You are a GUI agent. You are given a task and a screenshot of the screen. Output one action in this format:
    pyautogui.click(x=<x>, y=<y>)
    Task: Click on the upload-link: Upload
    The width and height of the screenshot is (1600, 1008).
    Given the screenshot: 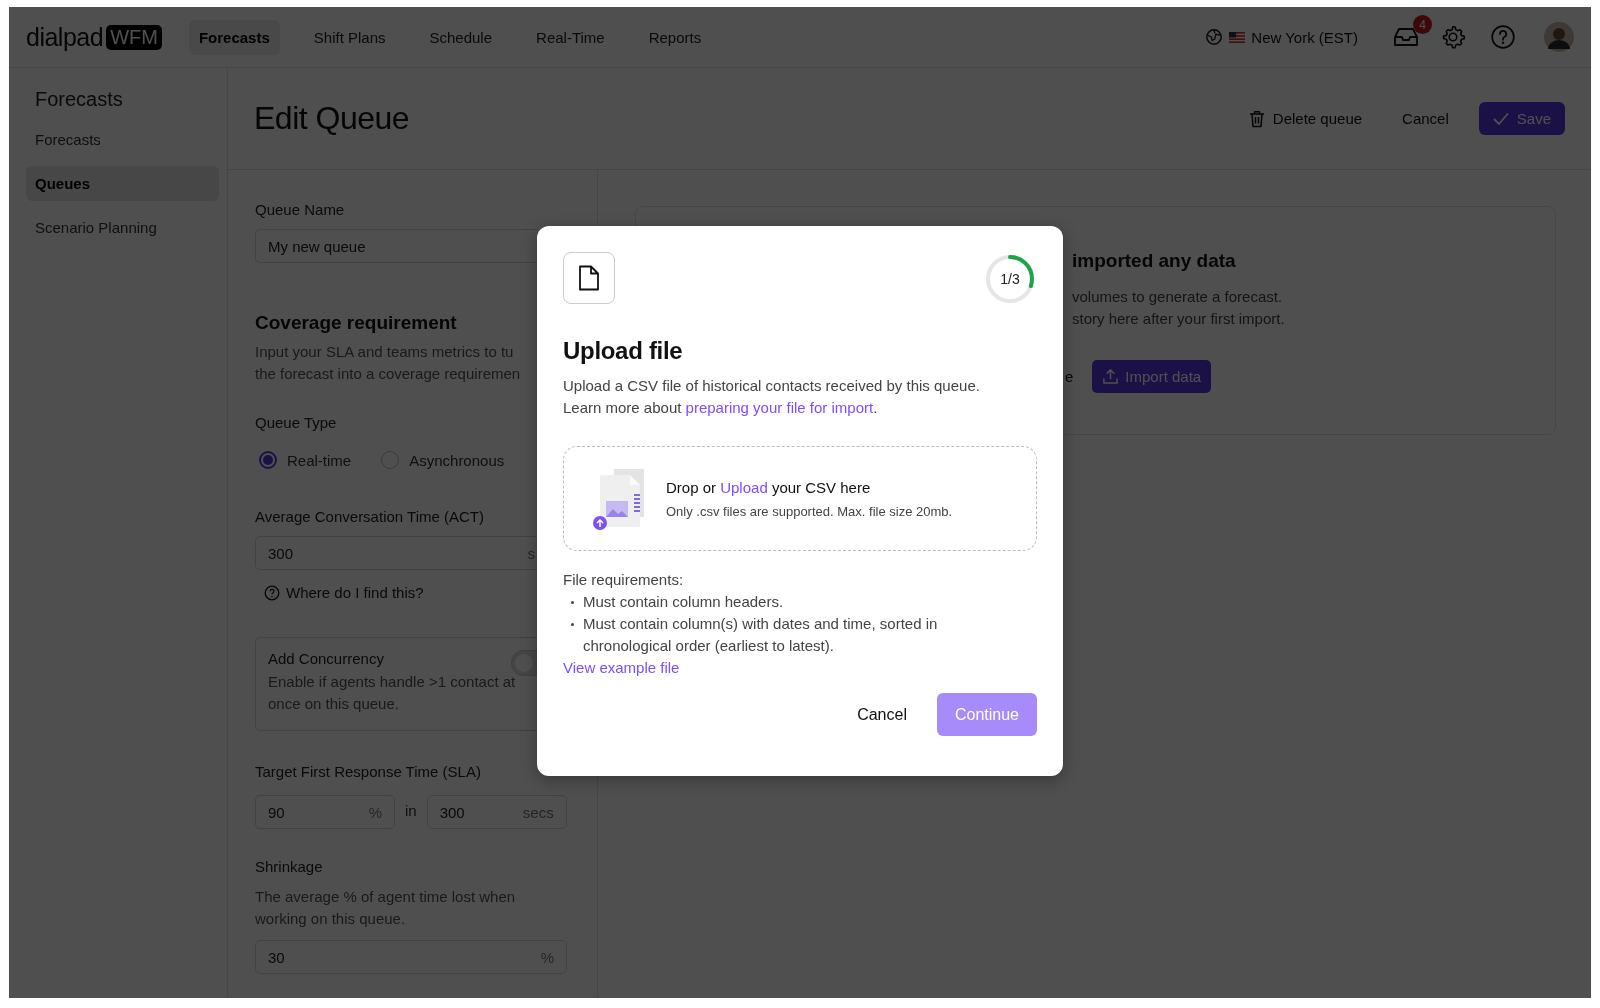 What is the action you would take?
    pyautogui.click(x=744, y=487)
    